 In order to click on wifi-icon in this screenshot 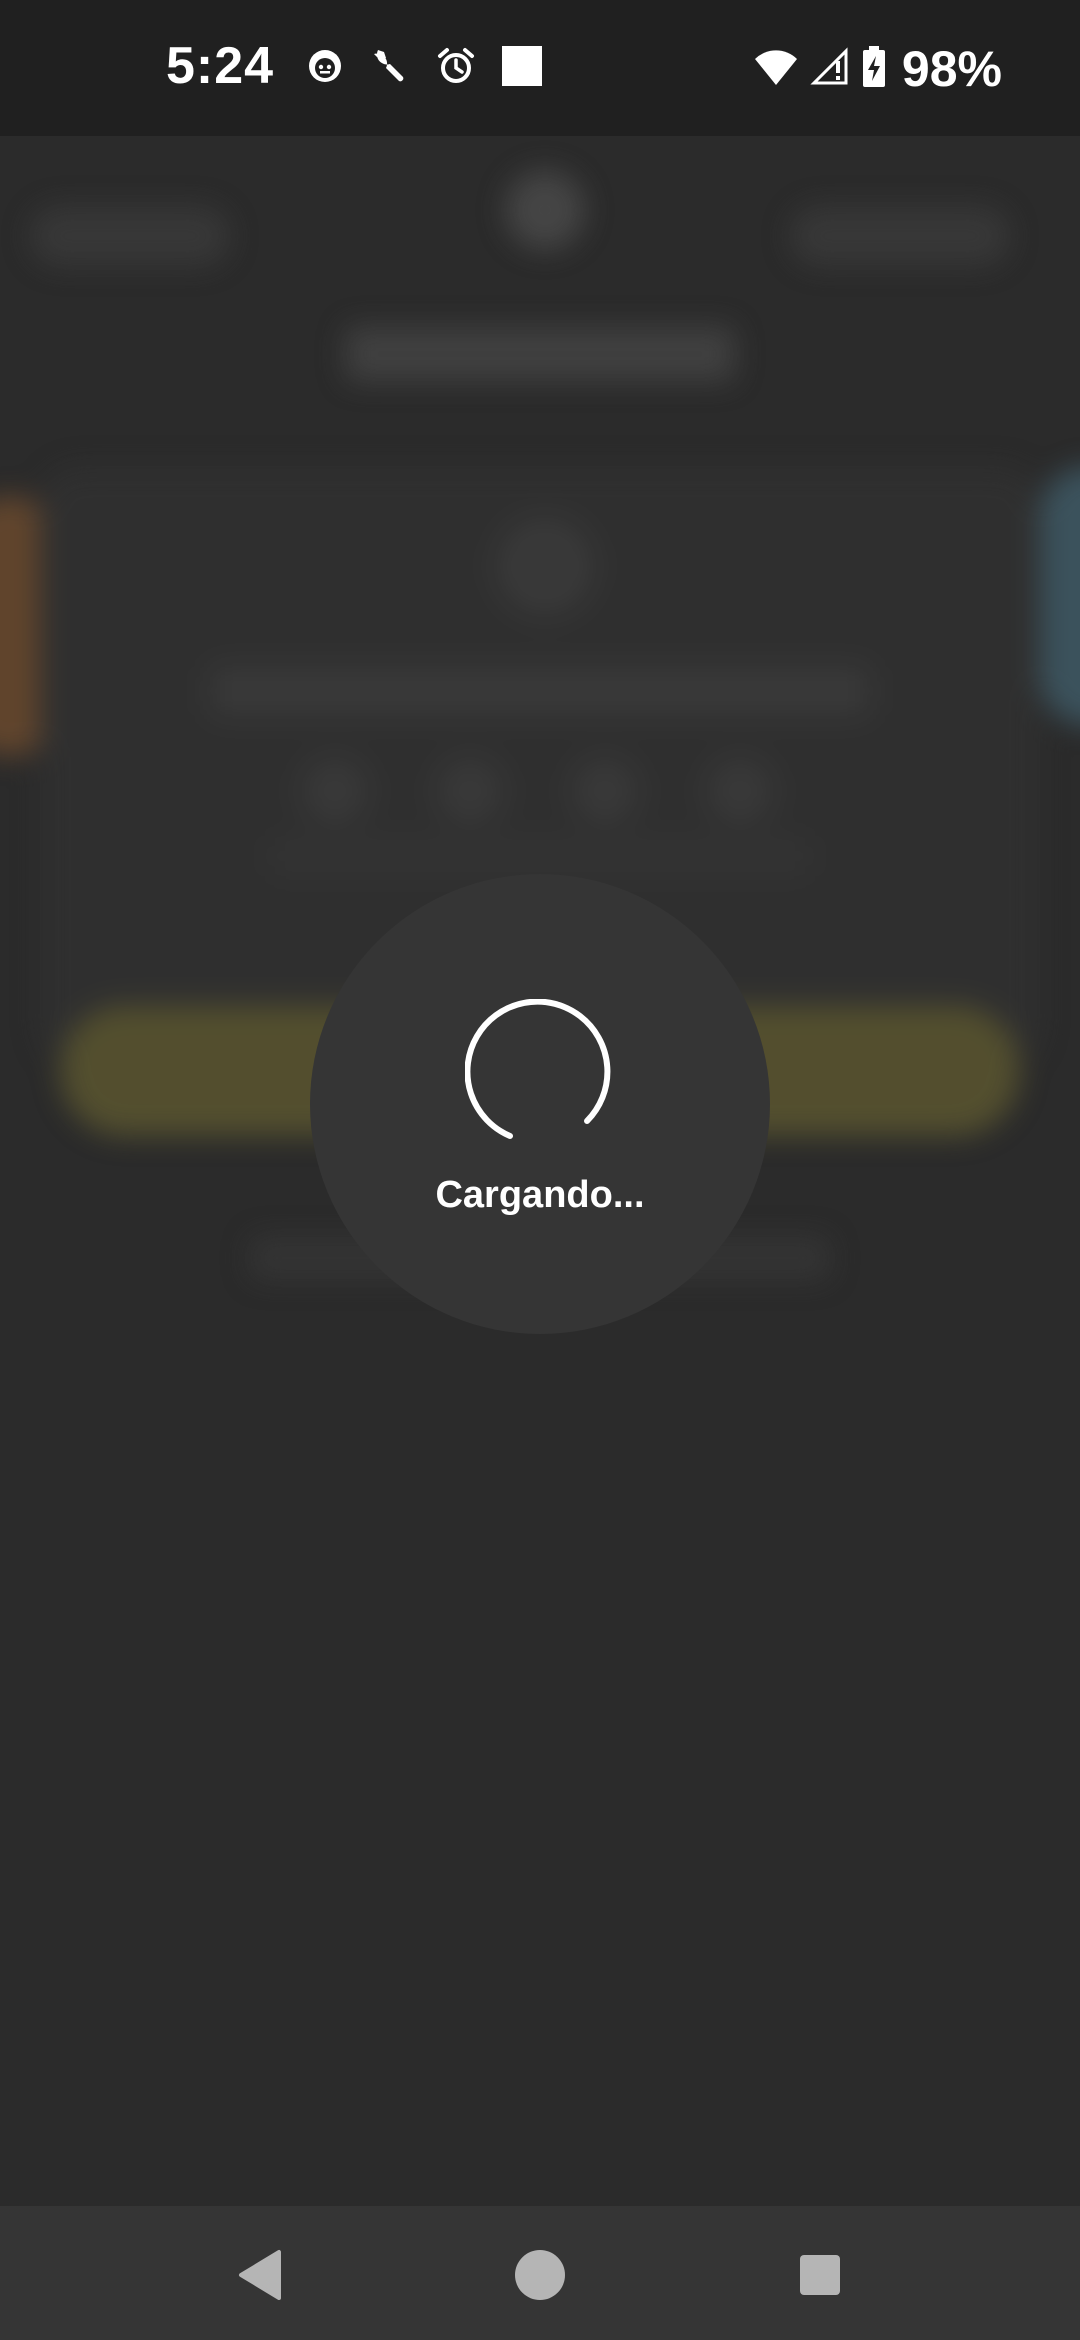, I will do `click(776, 69)`.